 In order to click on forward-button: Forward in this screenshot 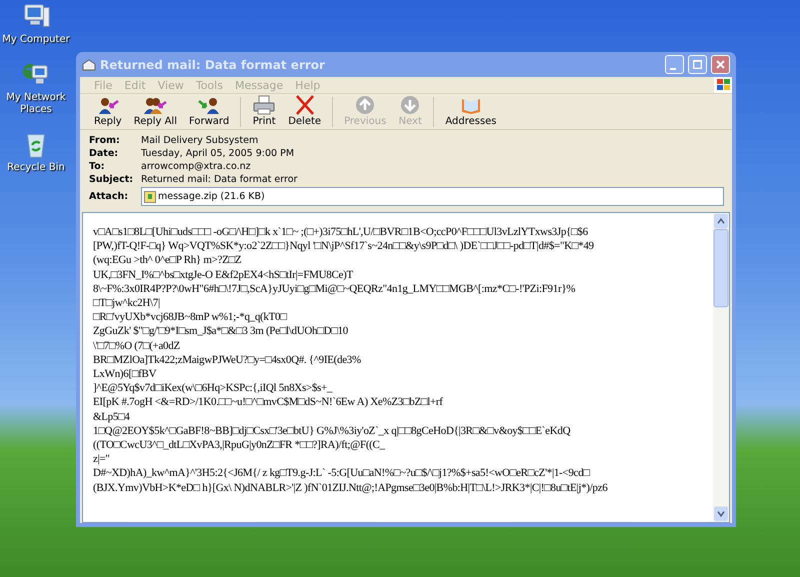, I will do `click(209, 111)`.